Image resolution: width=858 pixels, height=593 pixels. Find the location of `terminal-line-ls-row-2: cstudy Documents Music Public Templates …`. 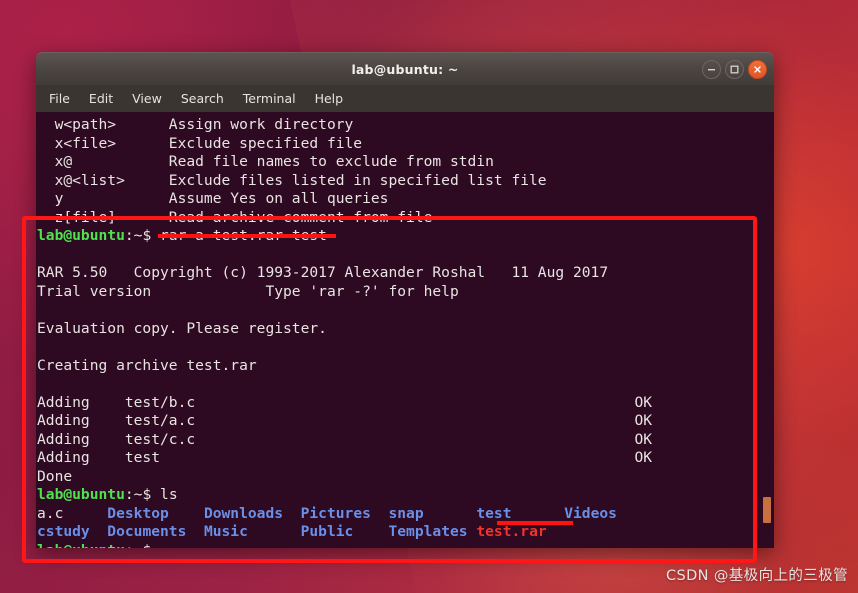

terminal-line-ls-row-2: cstudy Documents Music Public Templates … is located at coordinates (344, 532).